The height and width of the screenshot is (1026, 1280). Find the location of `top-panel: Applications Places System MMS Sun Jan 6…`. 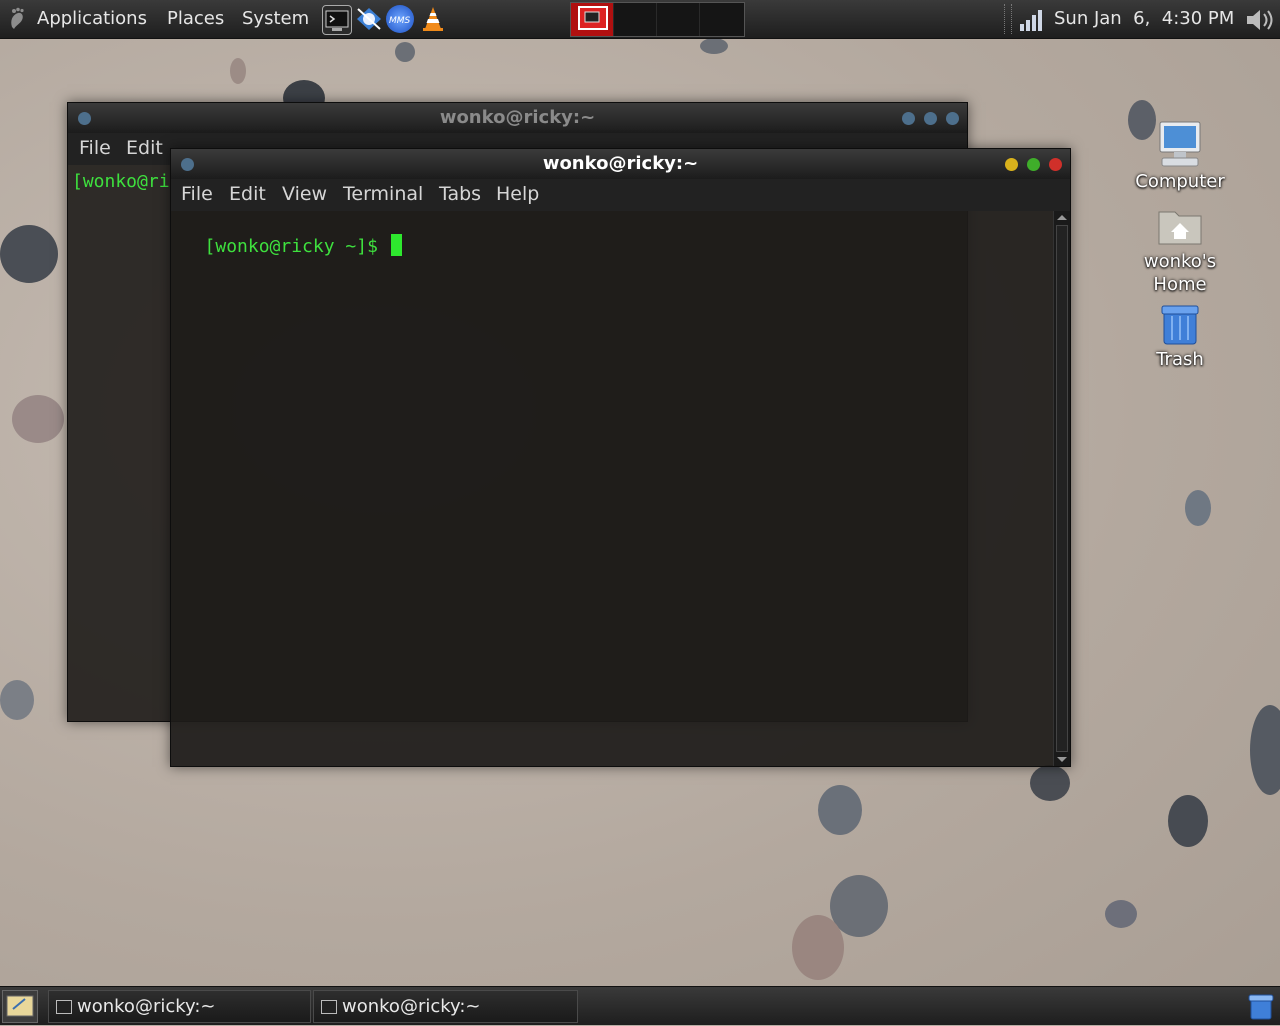

top-panel: Applications Places System MMS Sun Jan 6… is located at coordinates (640, 19).